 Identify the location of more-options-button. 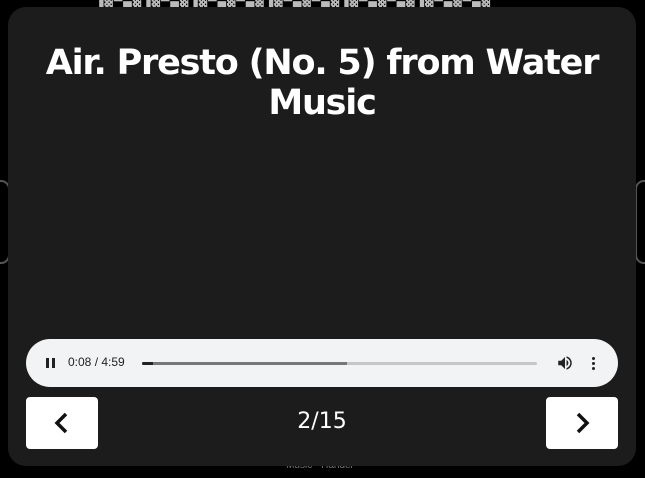
(593, 363).